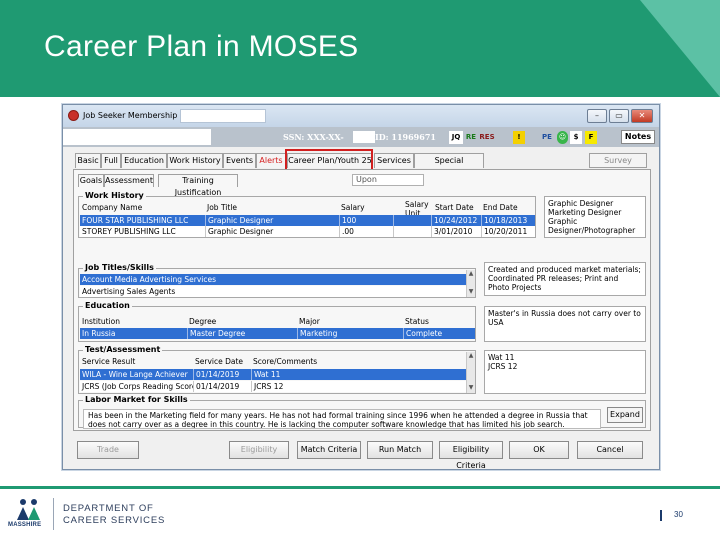 This screenshot has width=720, height=540. Describe the element at coordinates (364, 137) in the screenshot. I see `ssn-mask` at that location.